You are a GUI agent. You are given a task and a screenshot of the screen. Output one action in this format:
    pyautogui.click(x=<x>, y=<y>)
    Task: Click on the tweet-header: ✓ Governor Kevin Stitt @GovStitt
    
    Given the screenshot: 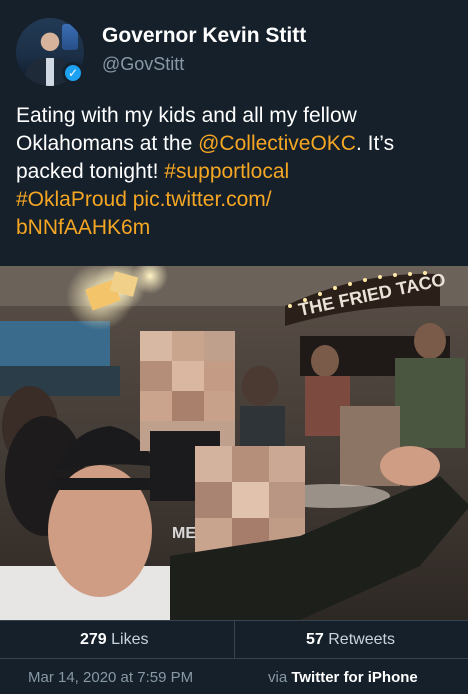 What is the action you would take?
    pyautogui.click(x=234, y=45)
    